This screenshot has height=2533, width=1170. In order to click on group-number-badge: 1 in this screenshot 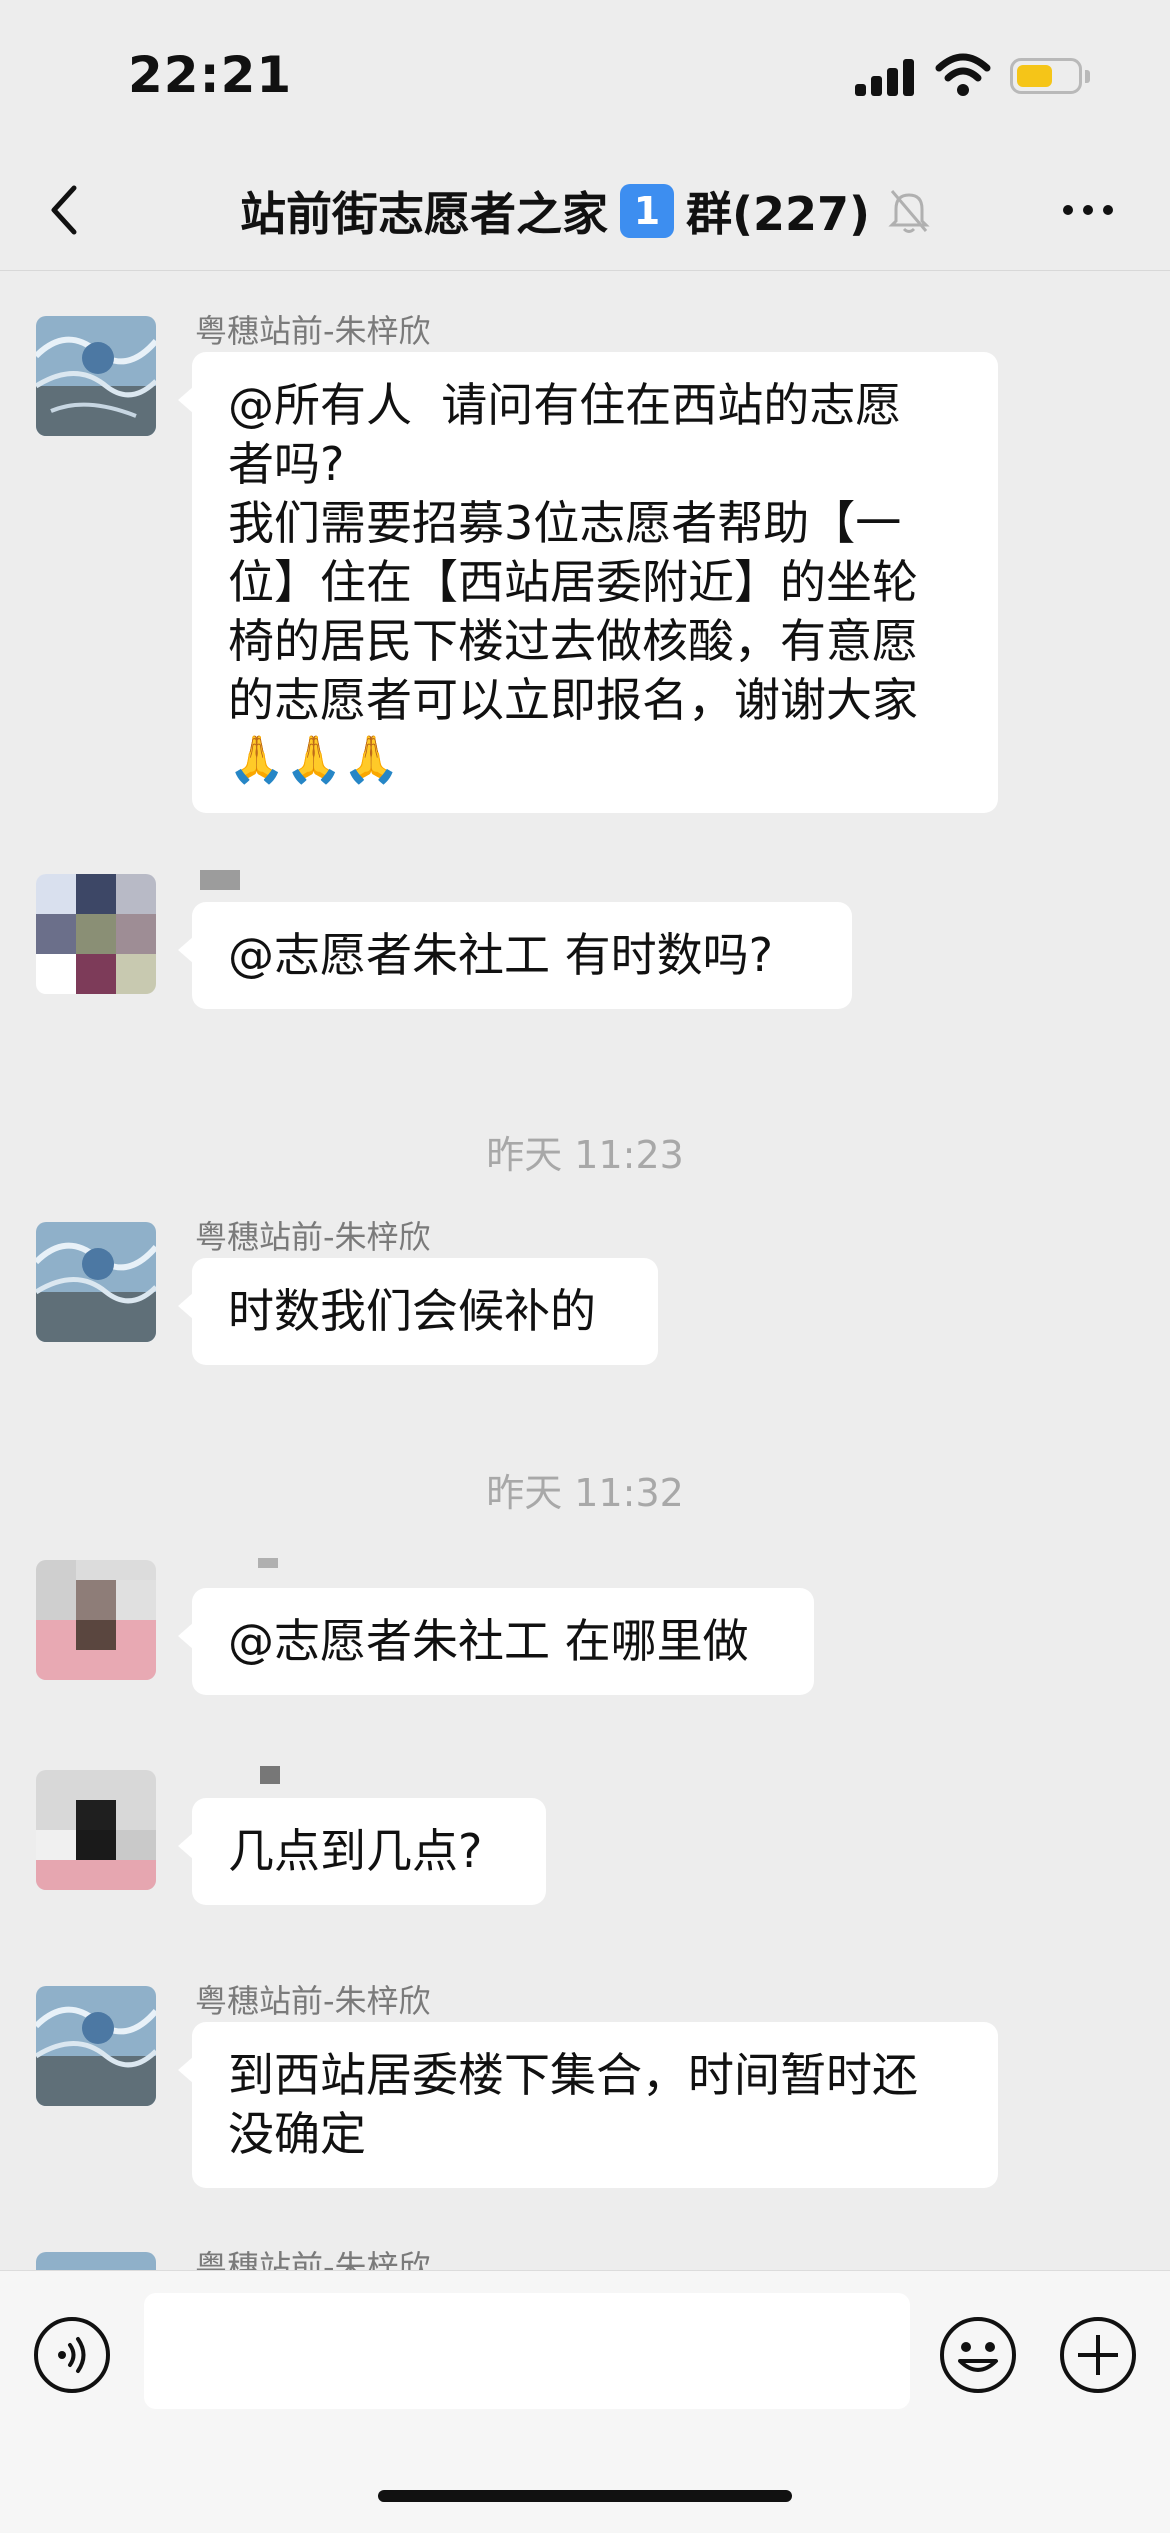, I will do `click(646, 211)`.